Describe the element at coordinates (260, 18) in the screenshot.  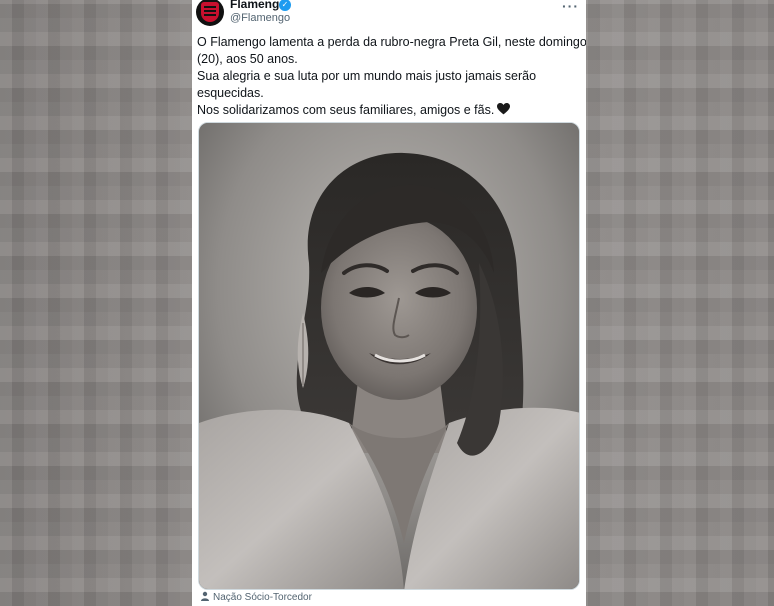
I see `account-handle: @Flamengo` at that location.